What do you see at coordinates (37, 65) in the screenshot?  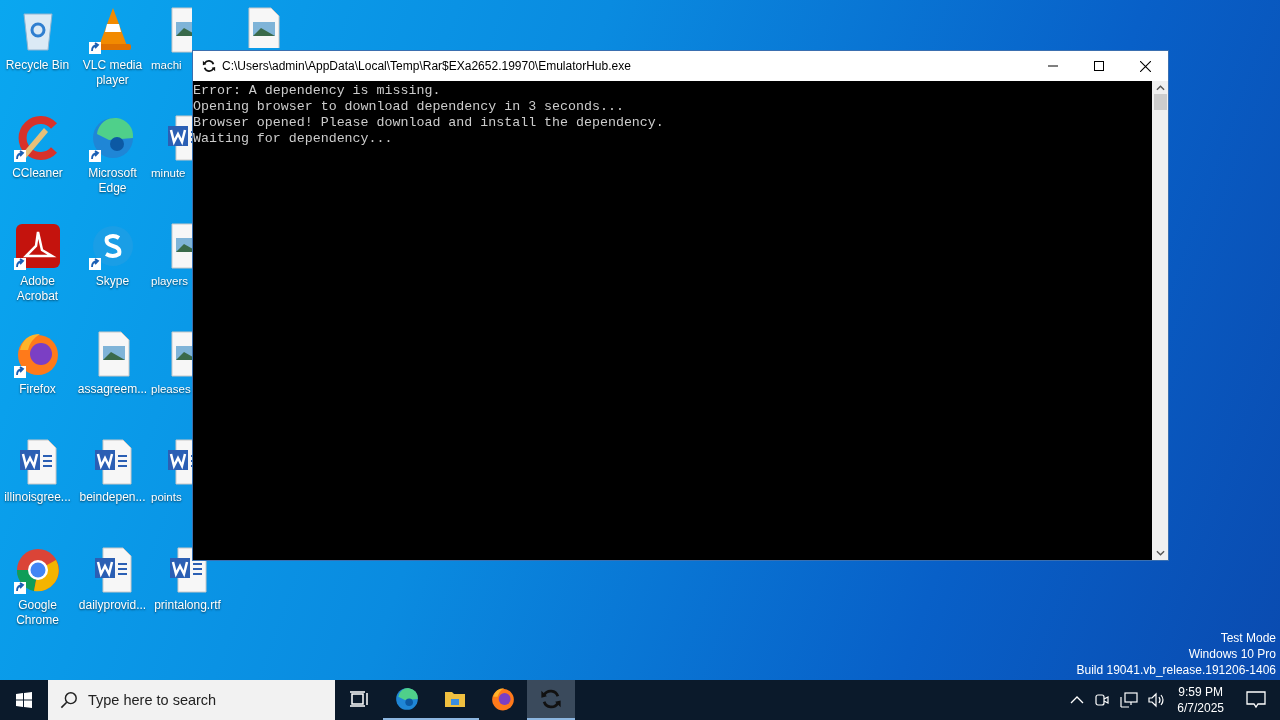 I see `icon-label: Recycle Bin` at bounding box center [37, 65].